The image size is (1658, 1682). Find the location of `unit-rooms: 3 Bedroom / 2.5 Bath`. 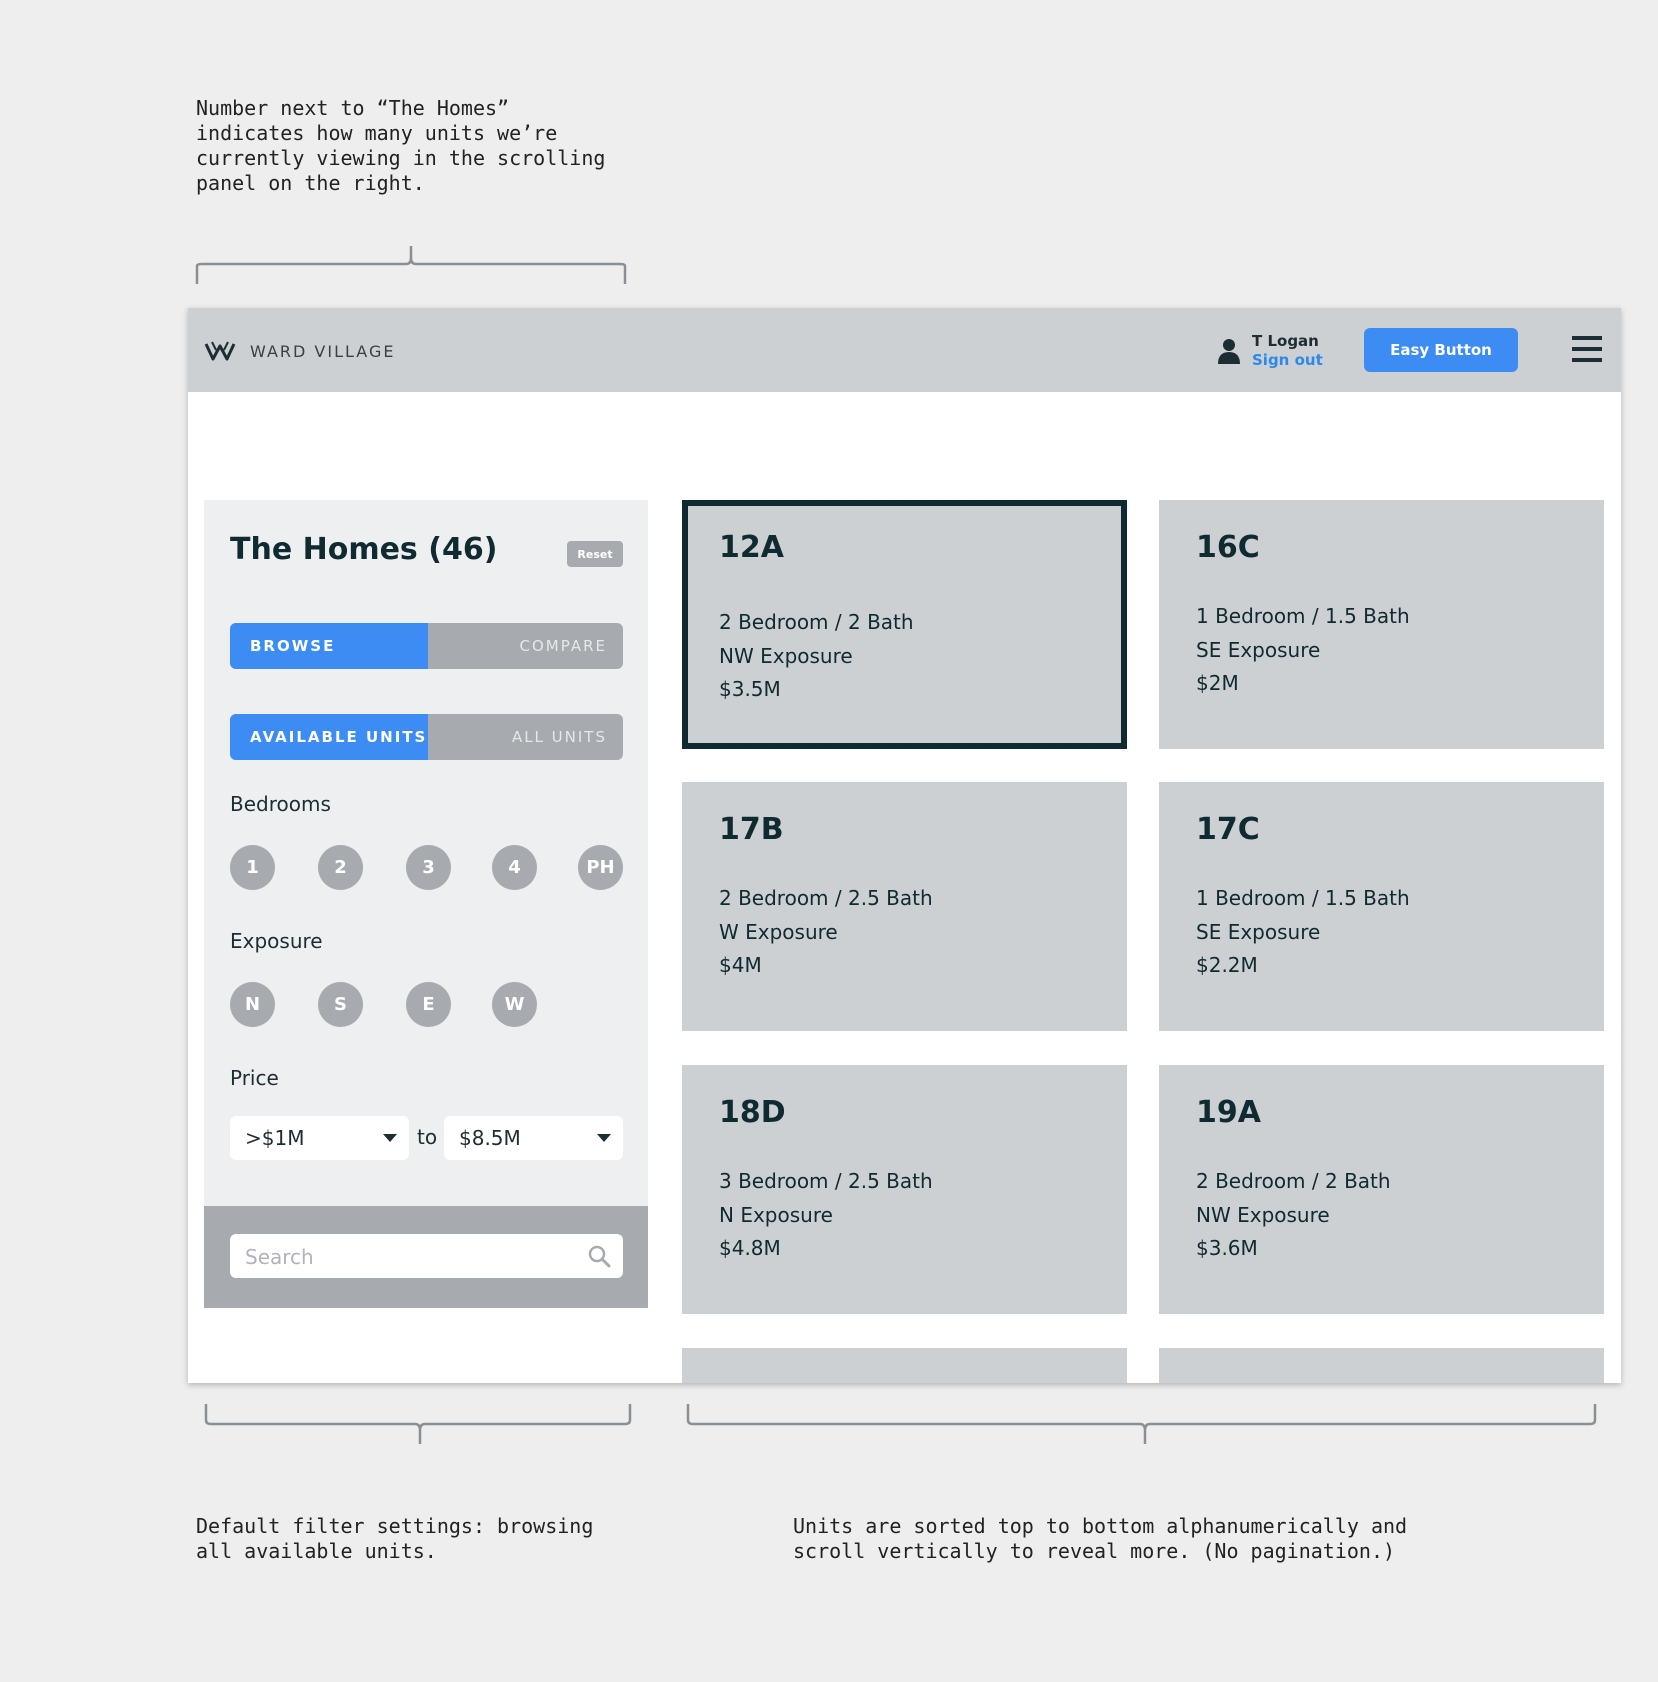

unit-rooms: 3 Bedroom / 2.5 Bath is located at coordinates (826, 1181).